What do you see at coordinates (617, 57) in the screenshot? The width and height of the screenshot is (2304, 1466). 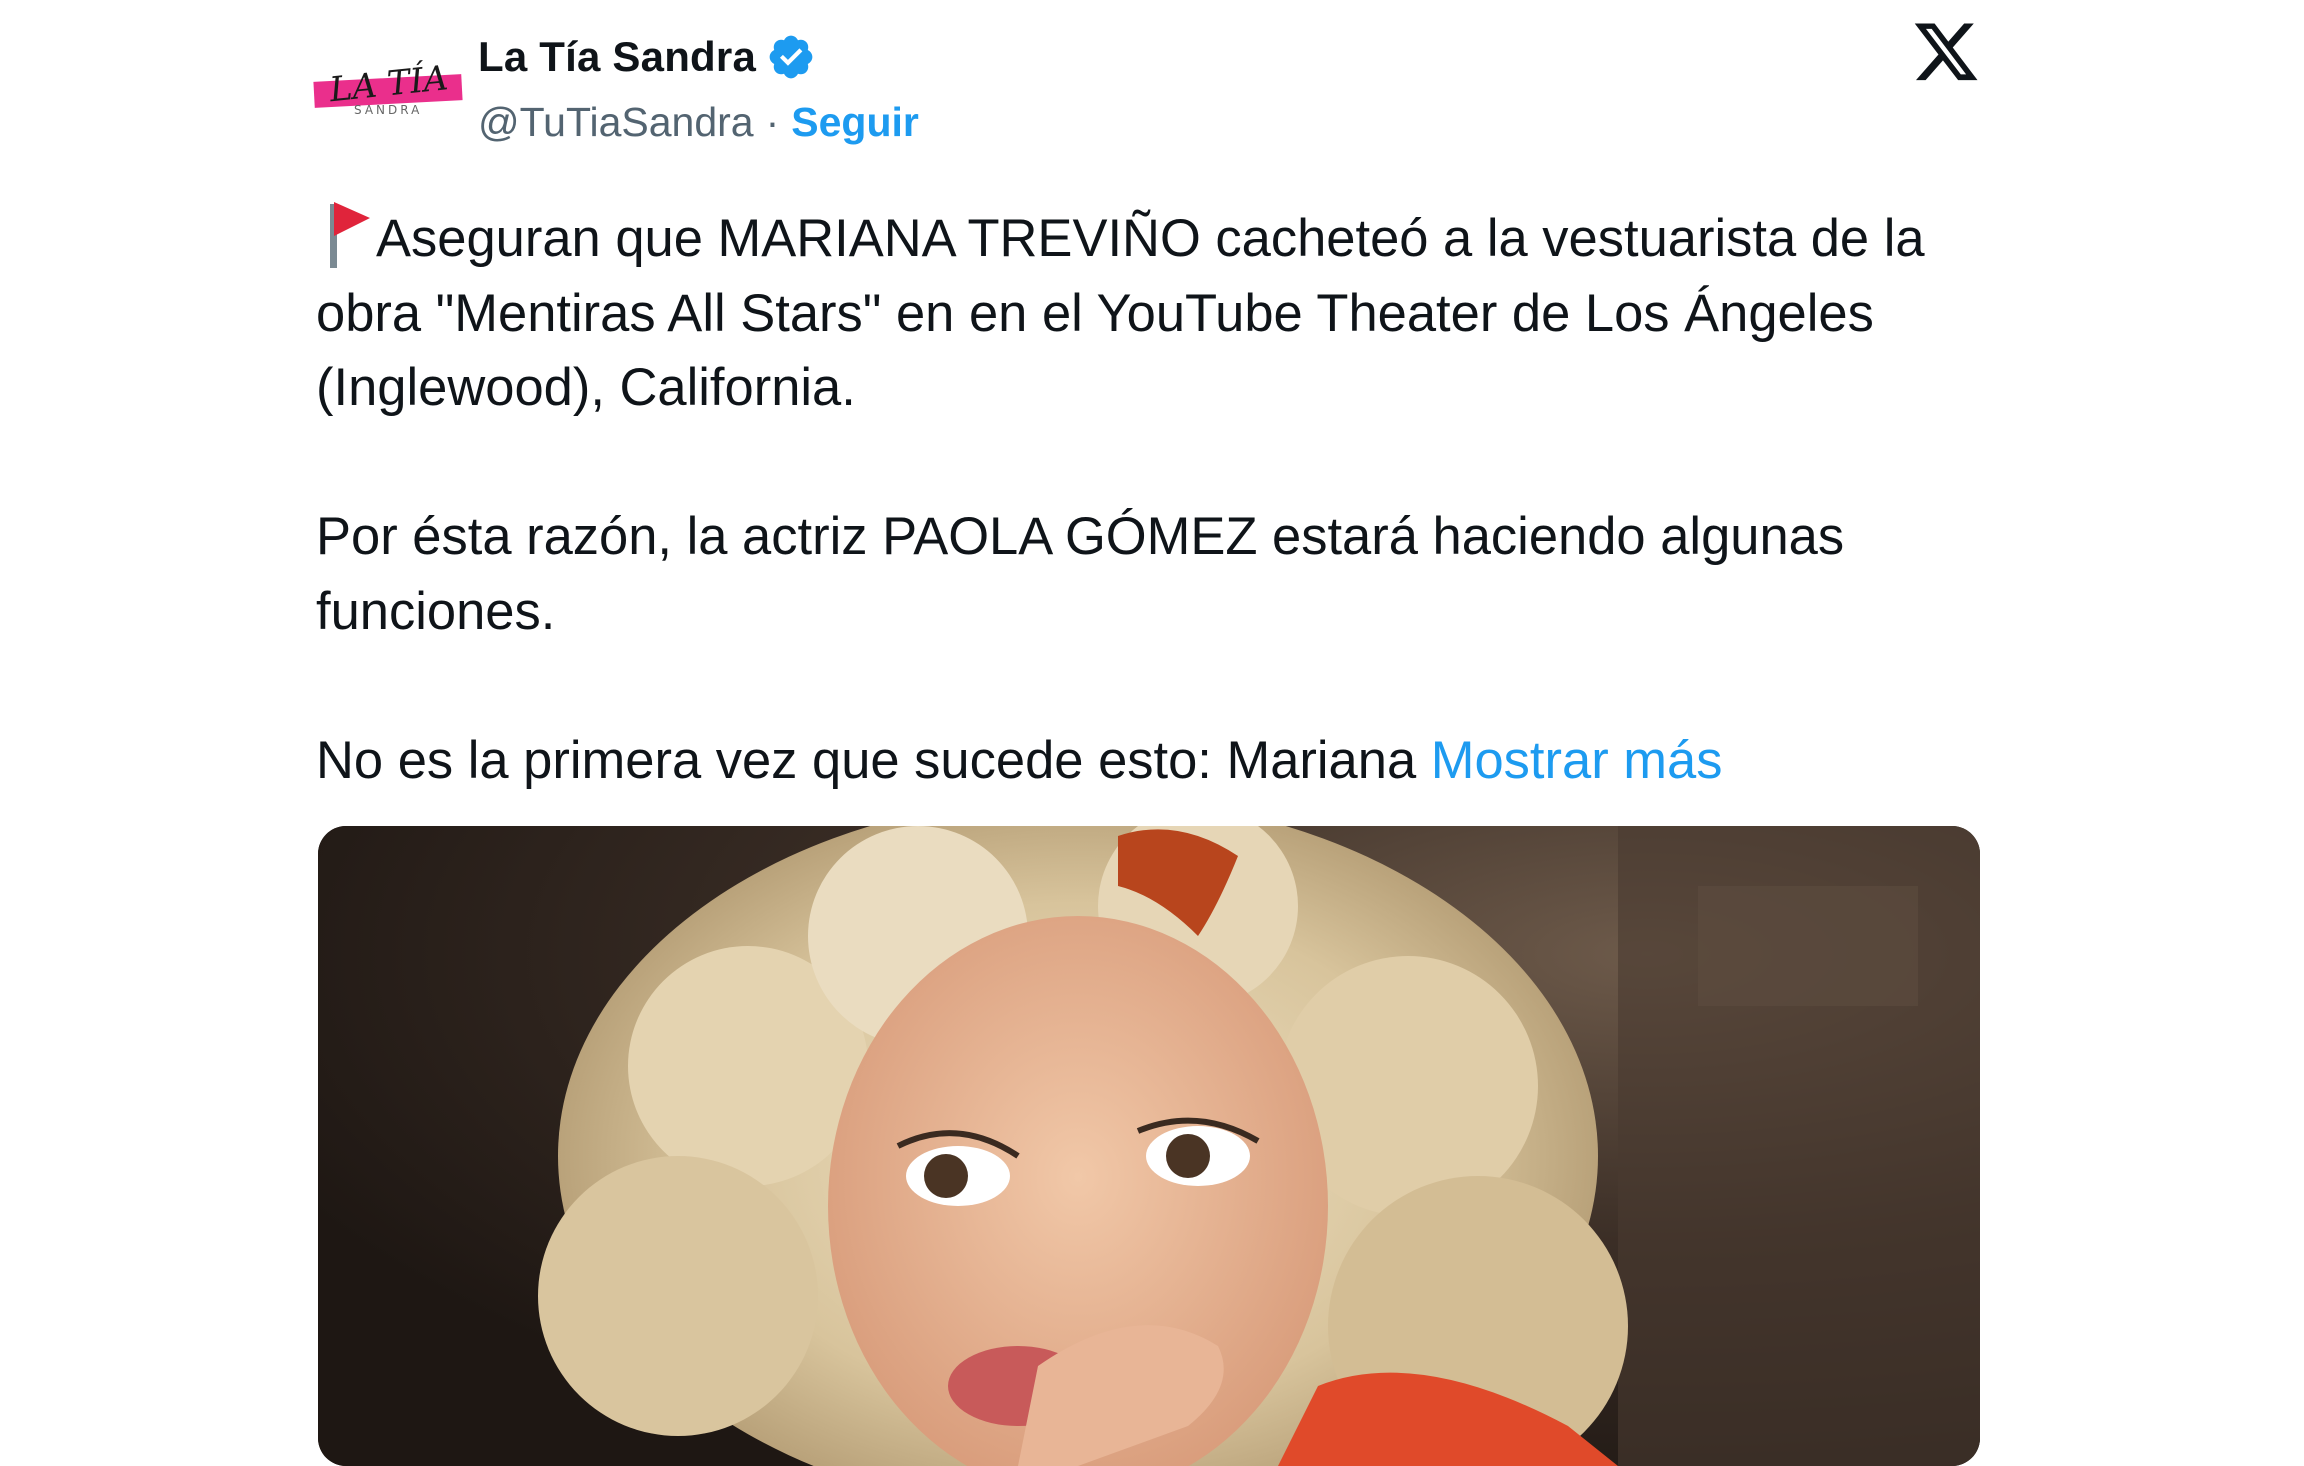 I see `author-display-name: La Tía Sandra` at bounding box center [617, 57].